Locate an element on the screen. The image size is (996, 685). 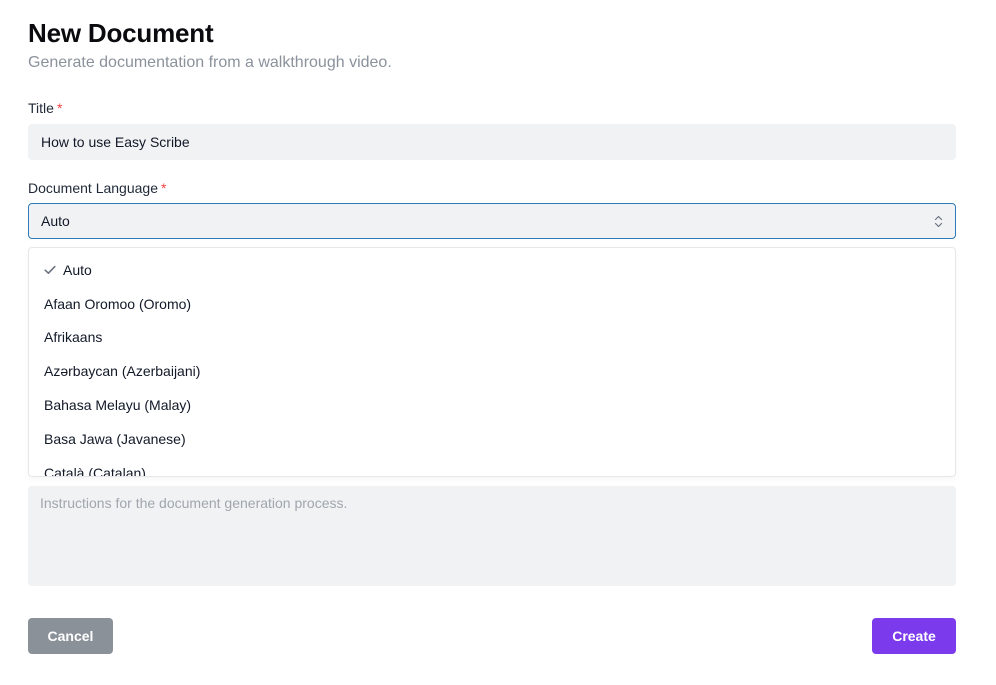
language-option: Afaan Oromoo (Oromo) is located at coordinates (492, 304).